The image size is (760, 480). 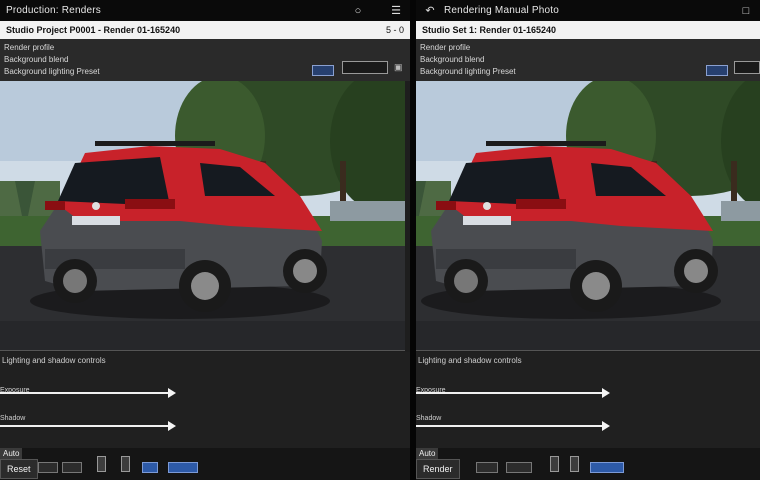 I want to click on menu-icon: ☰, so click(x=396, y=11).